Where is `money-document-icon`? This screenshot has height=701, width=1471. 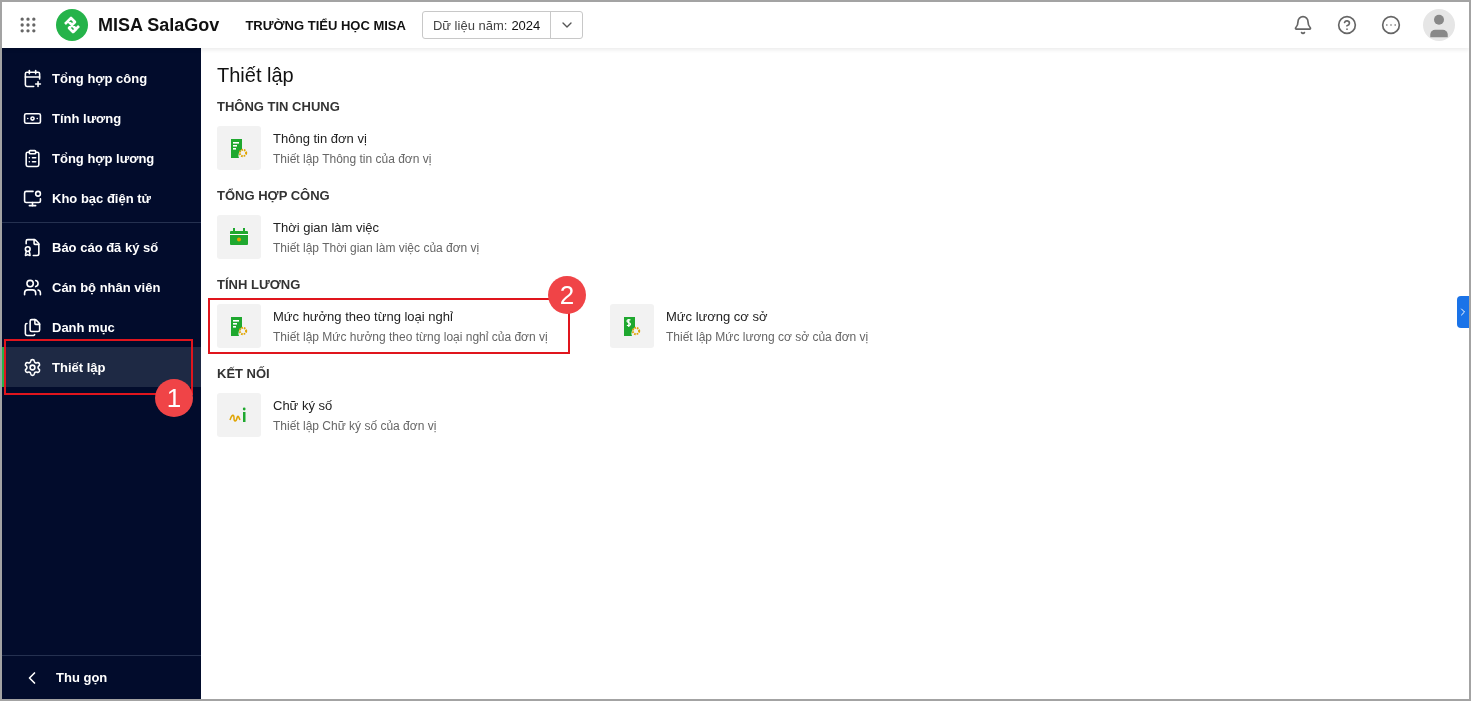
money-document-icon is located at coordinates (632, 326).